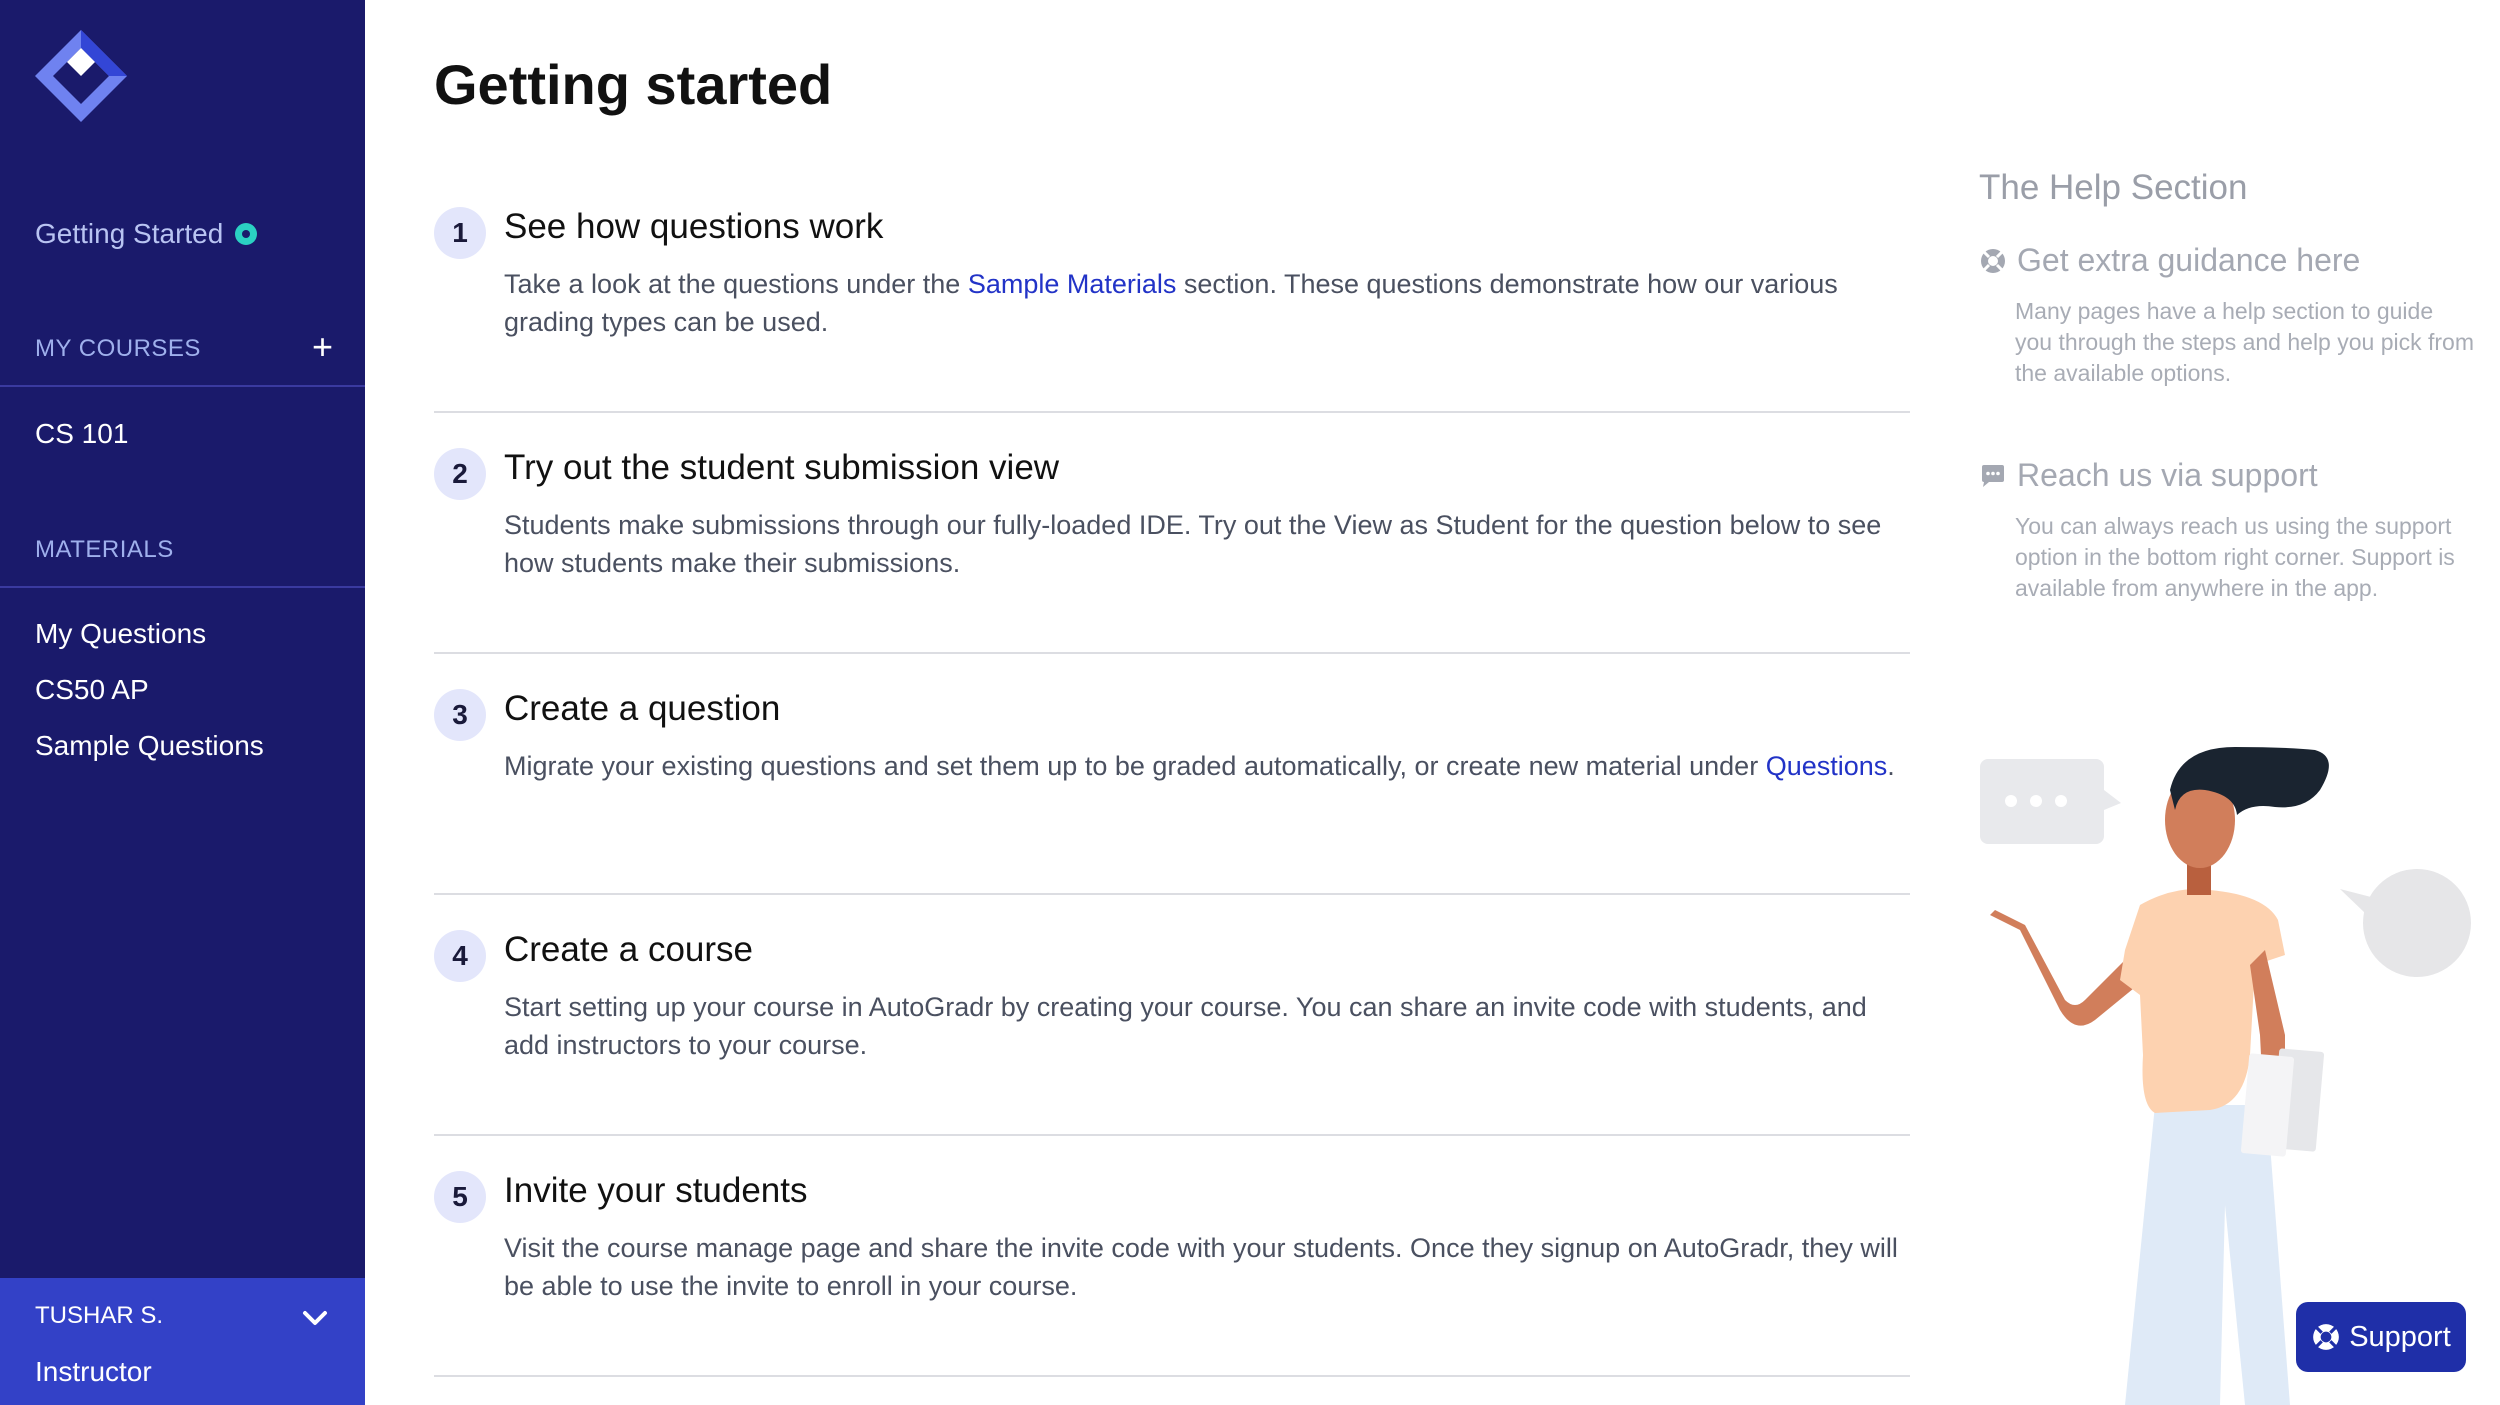 The image size is (2500, 1405). I want to click on add-course-button: +, so click(322, 347).